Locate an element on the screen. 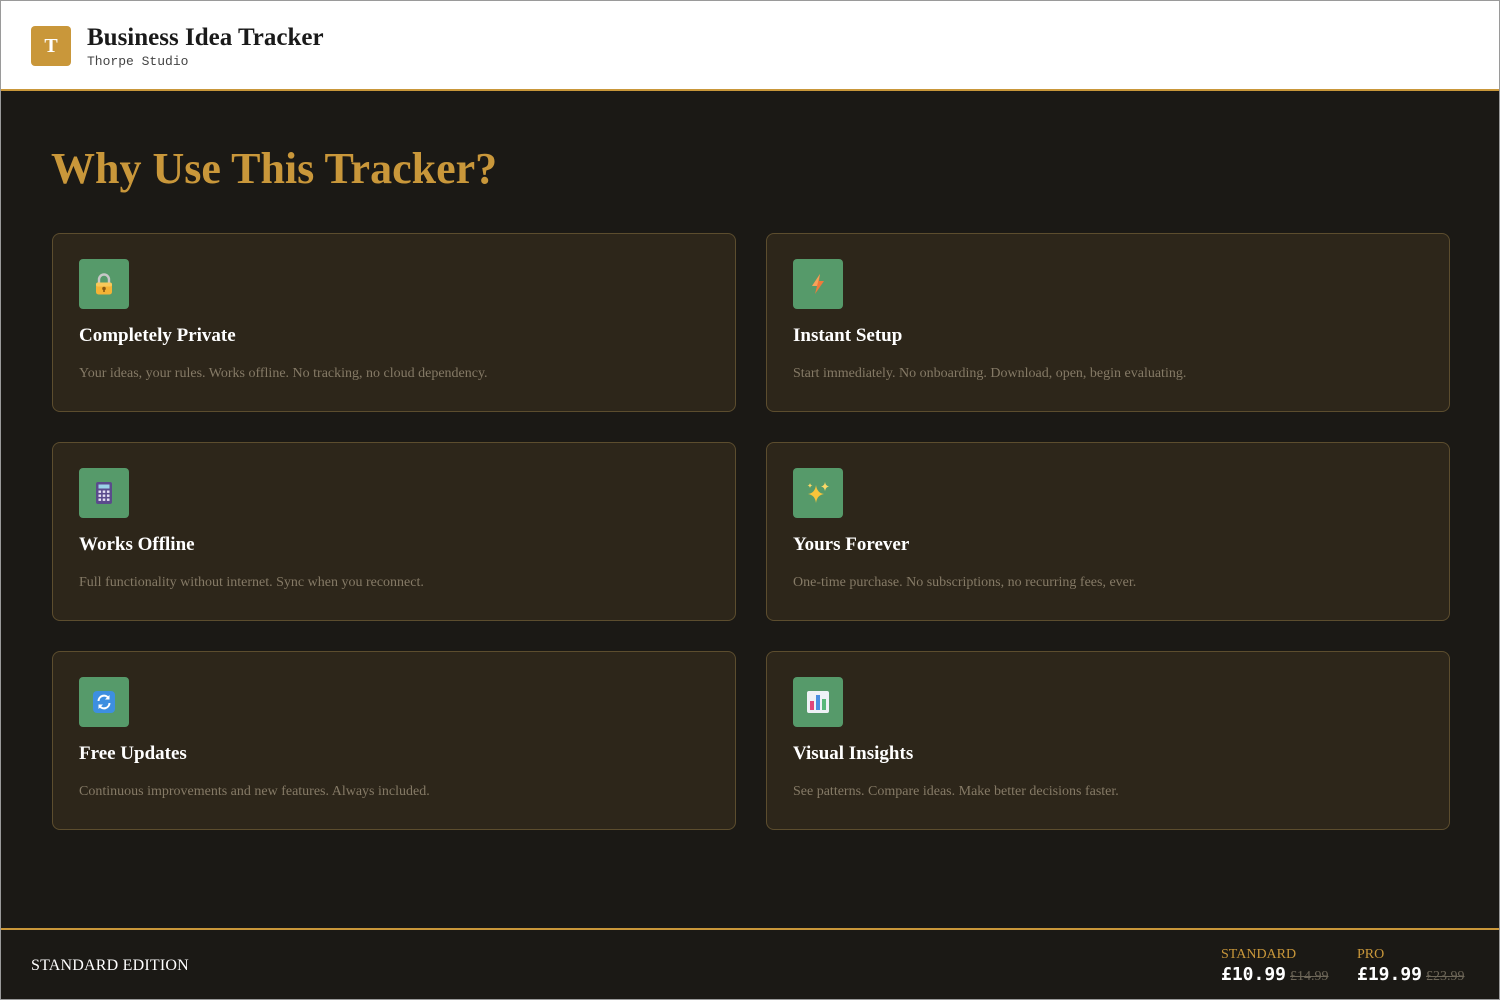 This screenshot has width=1500, height=1000. feature-title: Works Offline is located at coordinates (137, 544).